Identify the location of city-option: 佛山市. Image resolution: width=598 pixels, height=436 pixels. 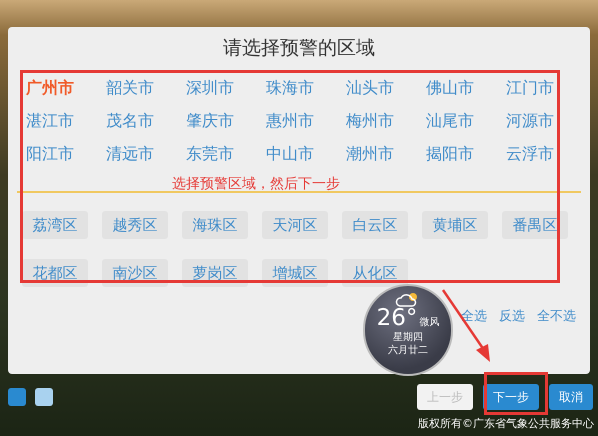
(466, 87).